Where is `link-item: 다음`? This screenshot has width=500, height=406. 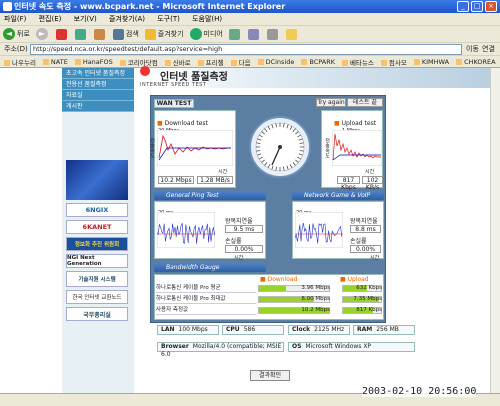 link-item: 다음 is located at coordinates (241, 62).